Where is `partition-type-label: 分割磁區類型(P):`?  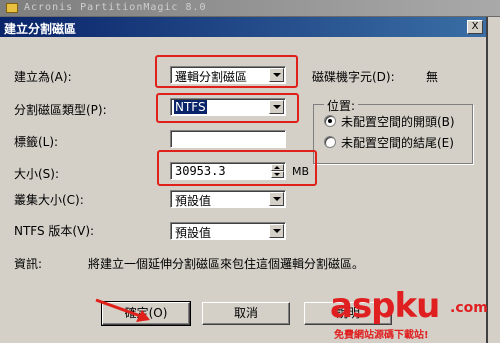 partition-type-label: 分割磁區類型(P): is located at coordinates (60, 110).